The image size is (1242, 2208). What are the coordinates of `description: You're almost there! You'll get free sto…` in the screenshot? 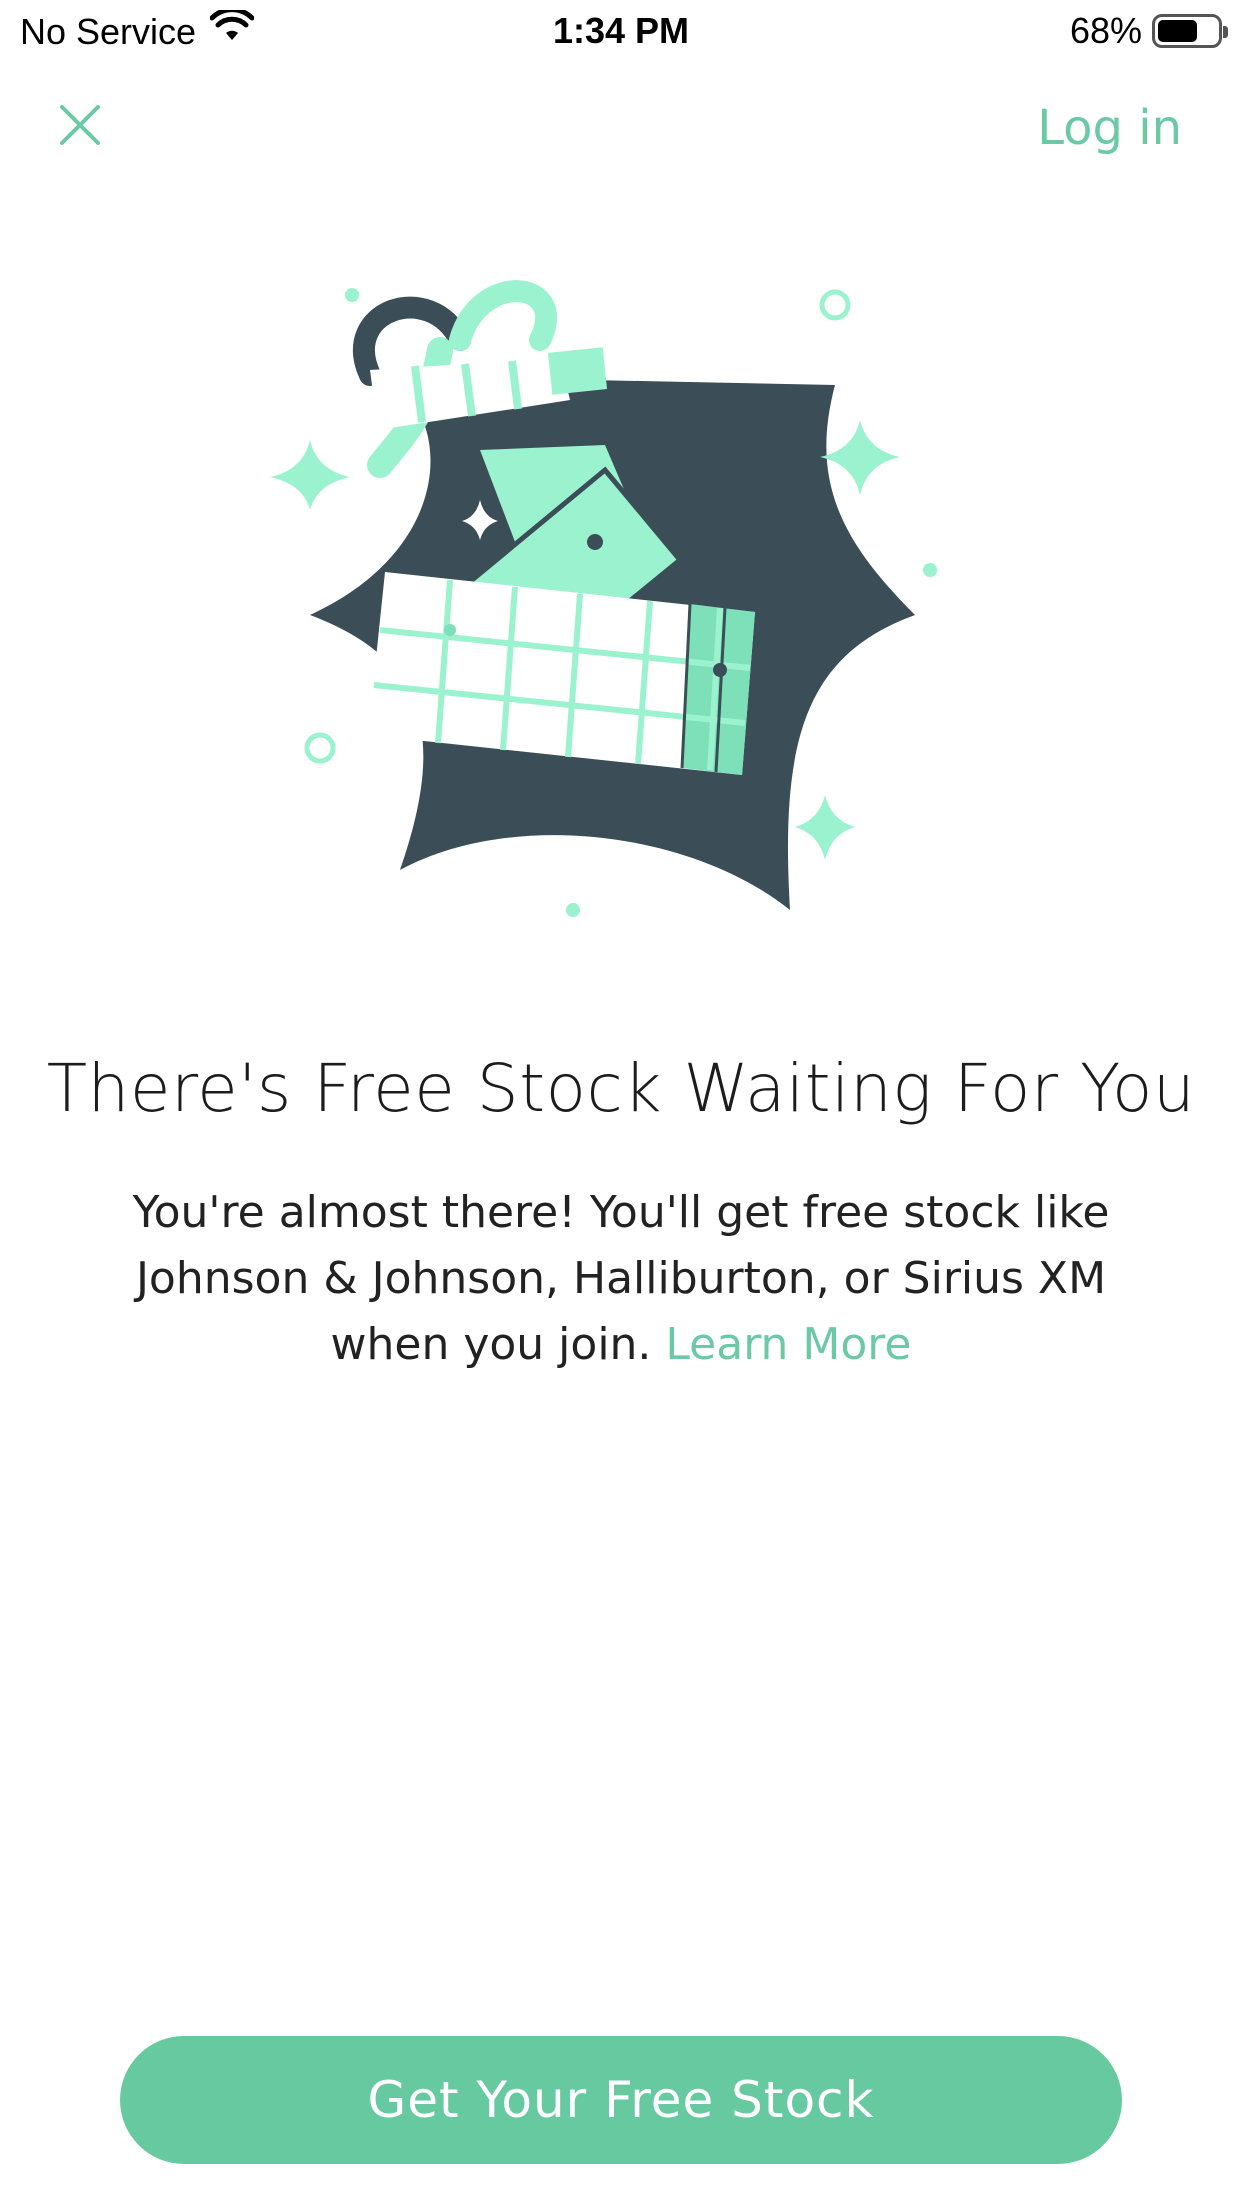 It's located at (621, 1279).